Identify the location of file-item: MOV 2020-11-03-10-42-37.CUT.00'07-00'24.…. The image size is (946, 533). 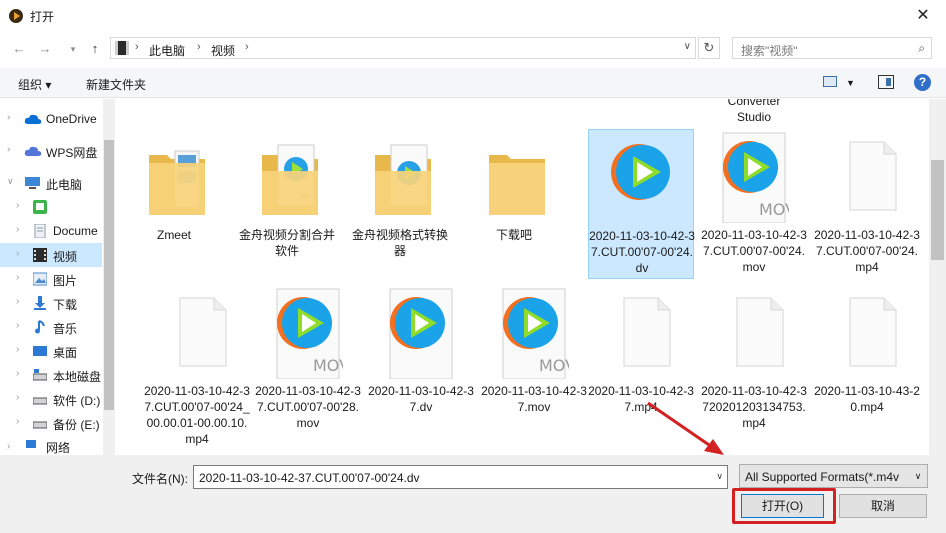
(754, 204).